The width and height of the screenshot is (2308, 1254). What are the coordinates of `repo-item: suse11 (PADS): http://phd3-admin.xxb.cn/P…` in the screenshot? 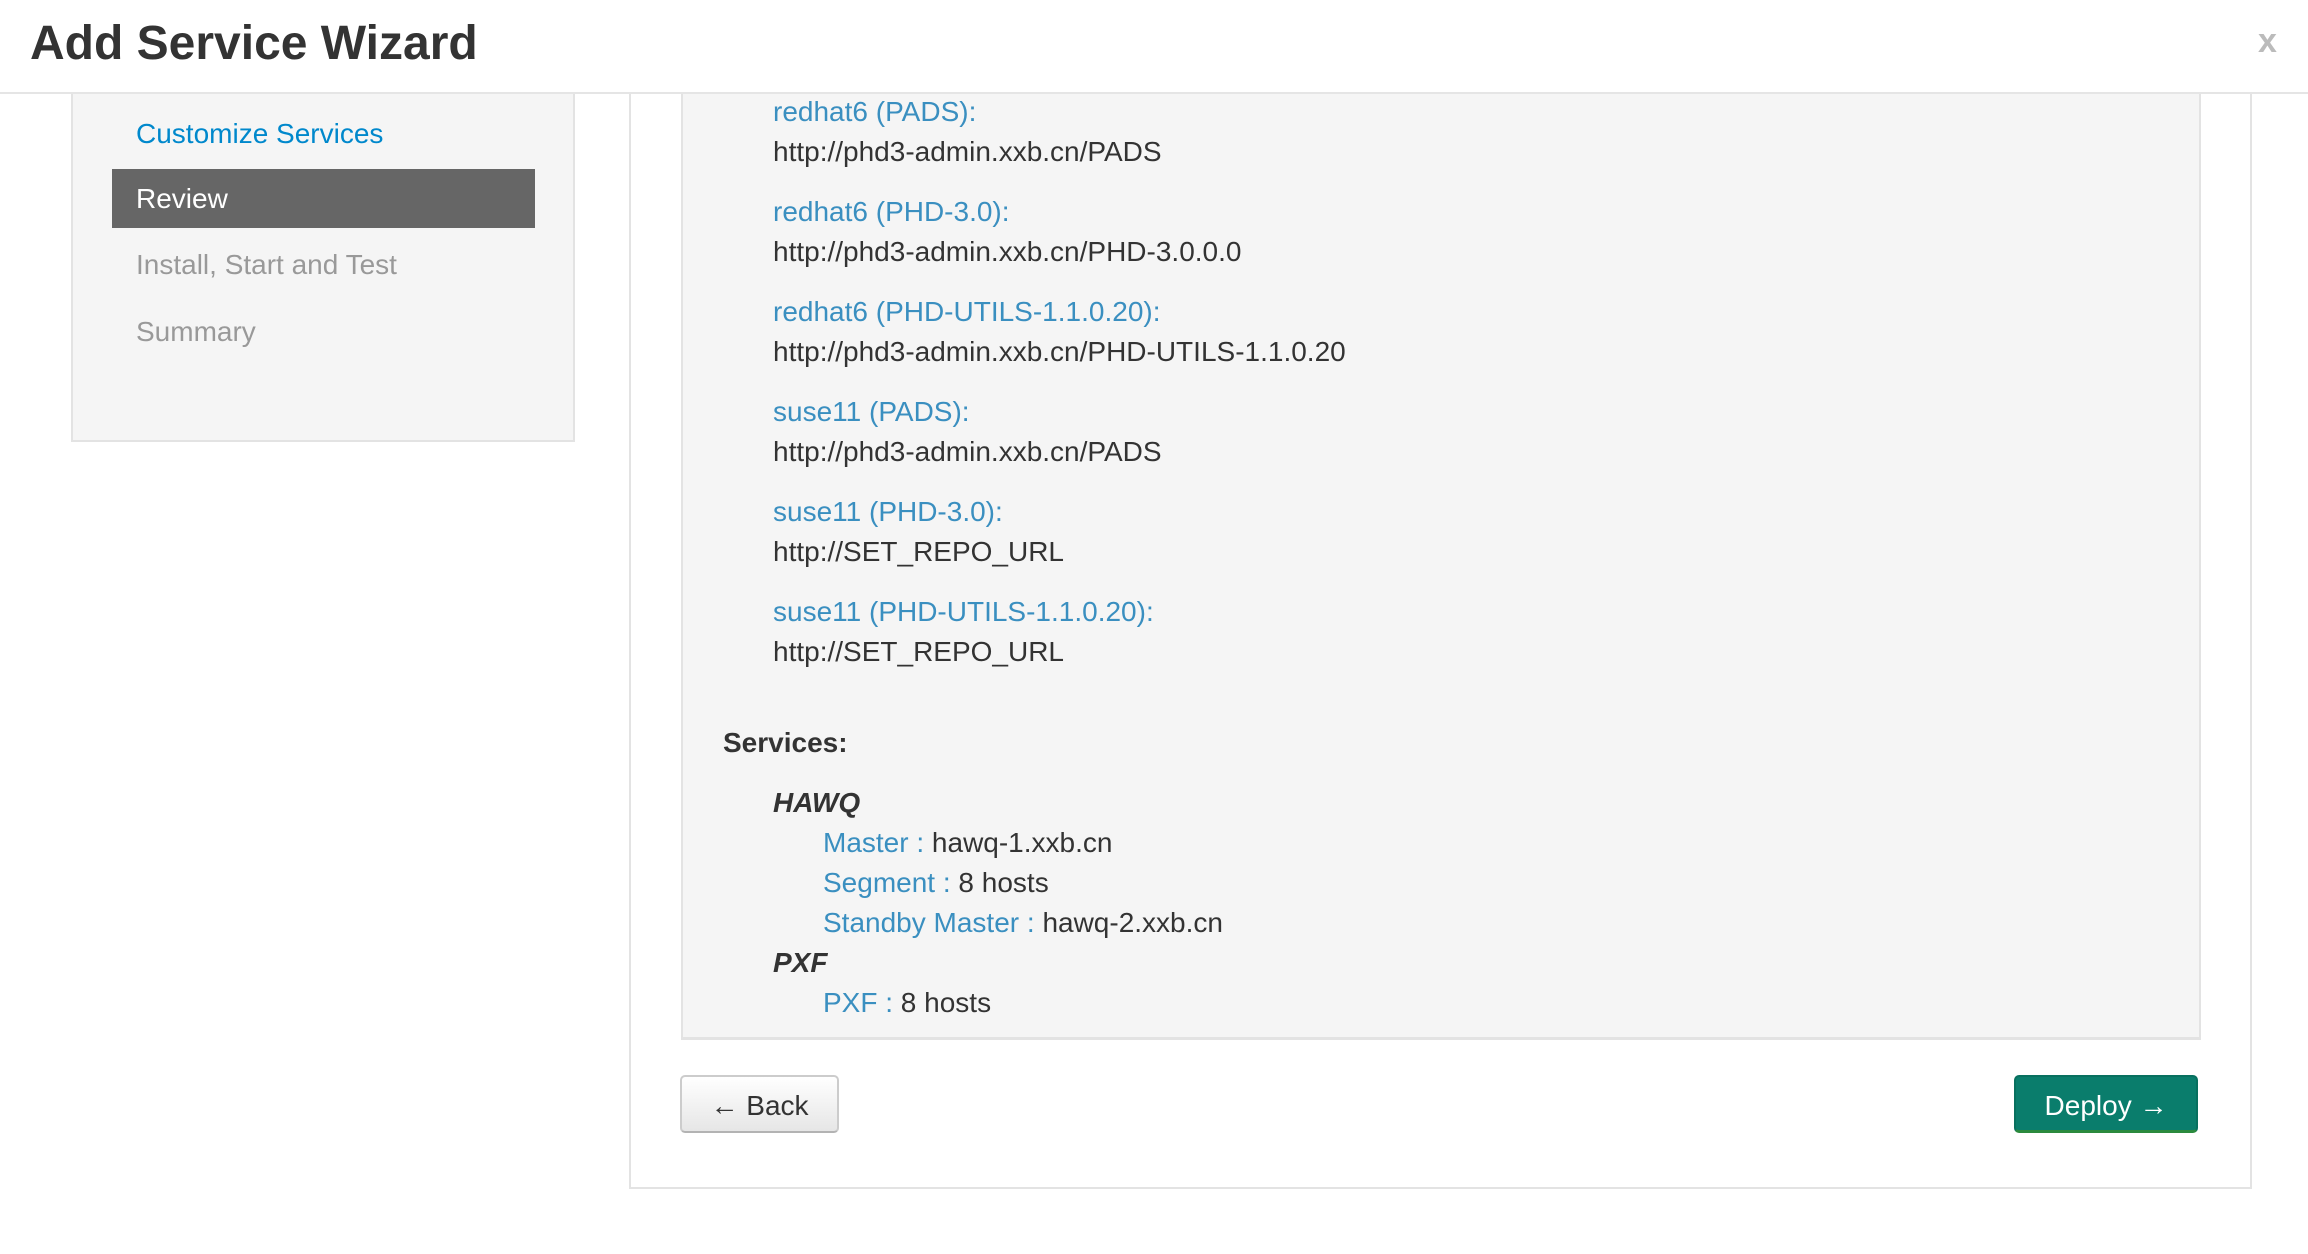 It's located at (967, 432).